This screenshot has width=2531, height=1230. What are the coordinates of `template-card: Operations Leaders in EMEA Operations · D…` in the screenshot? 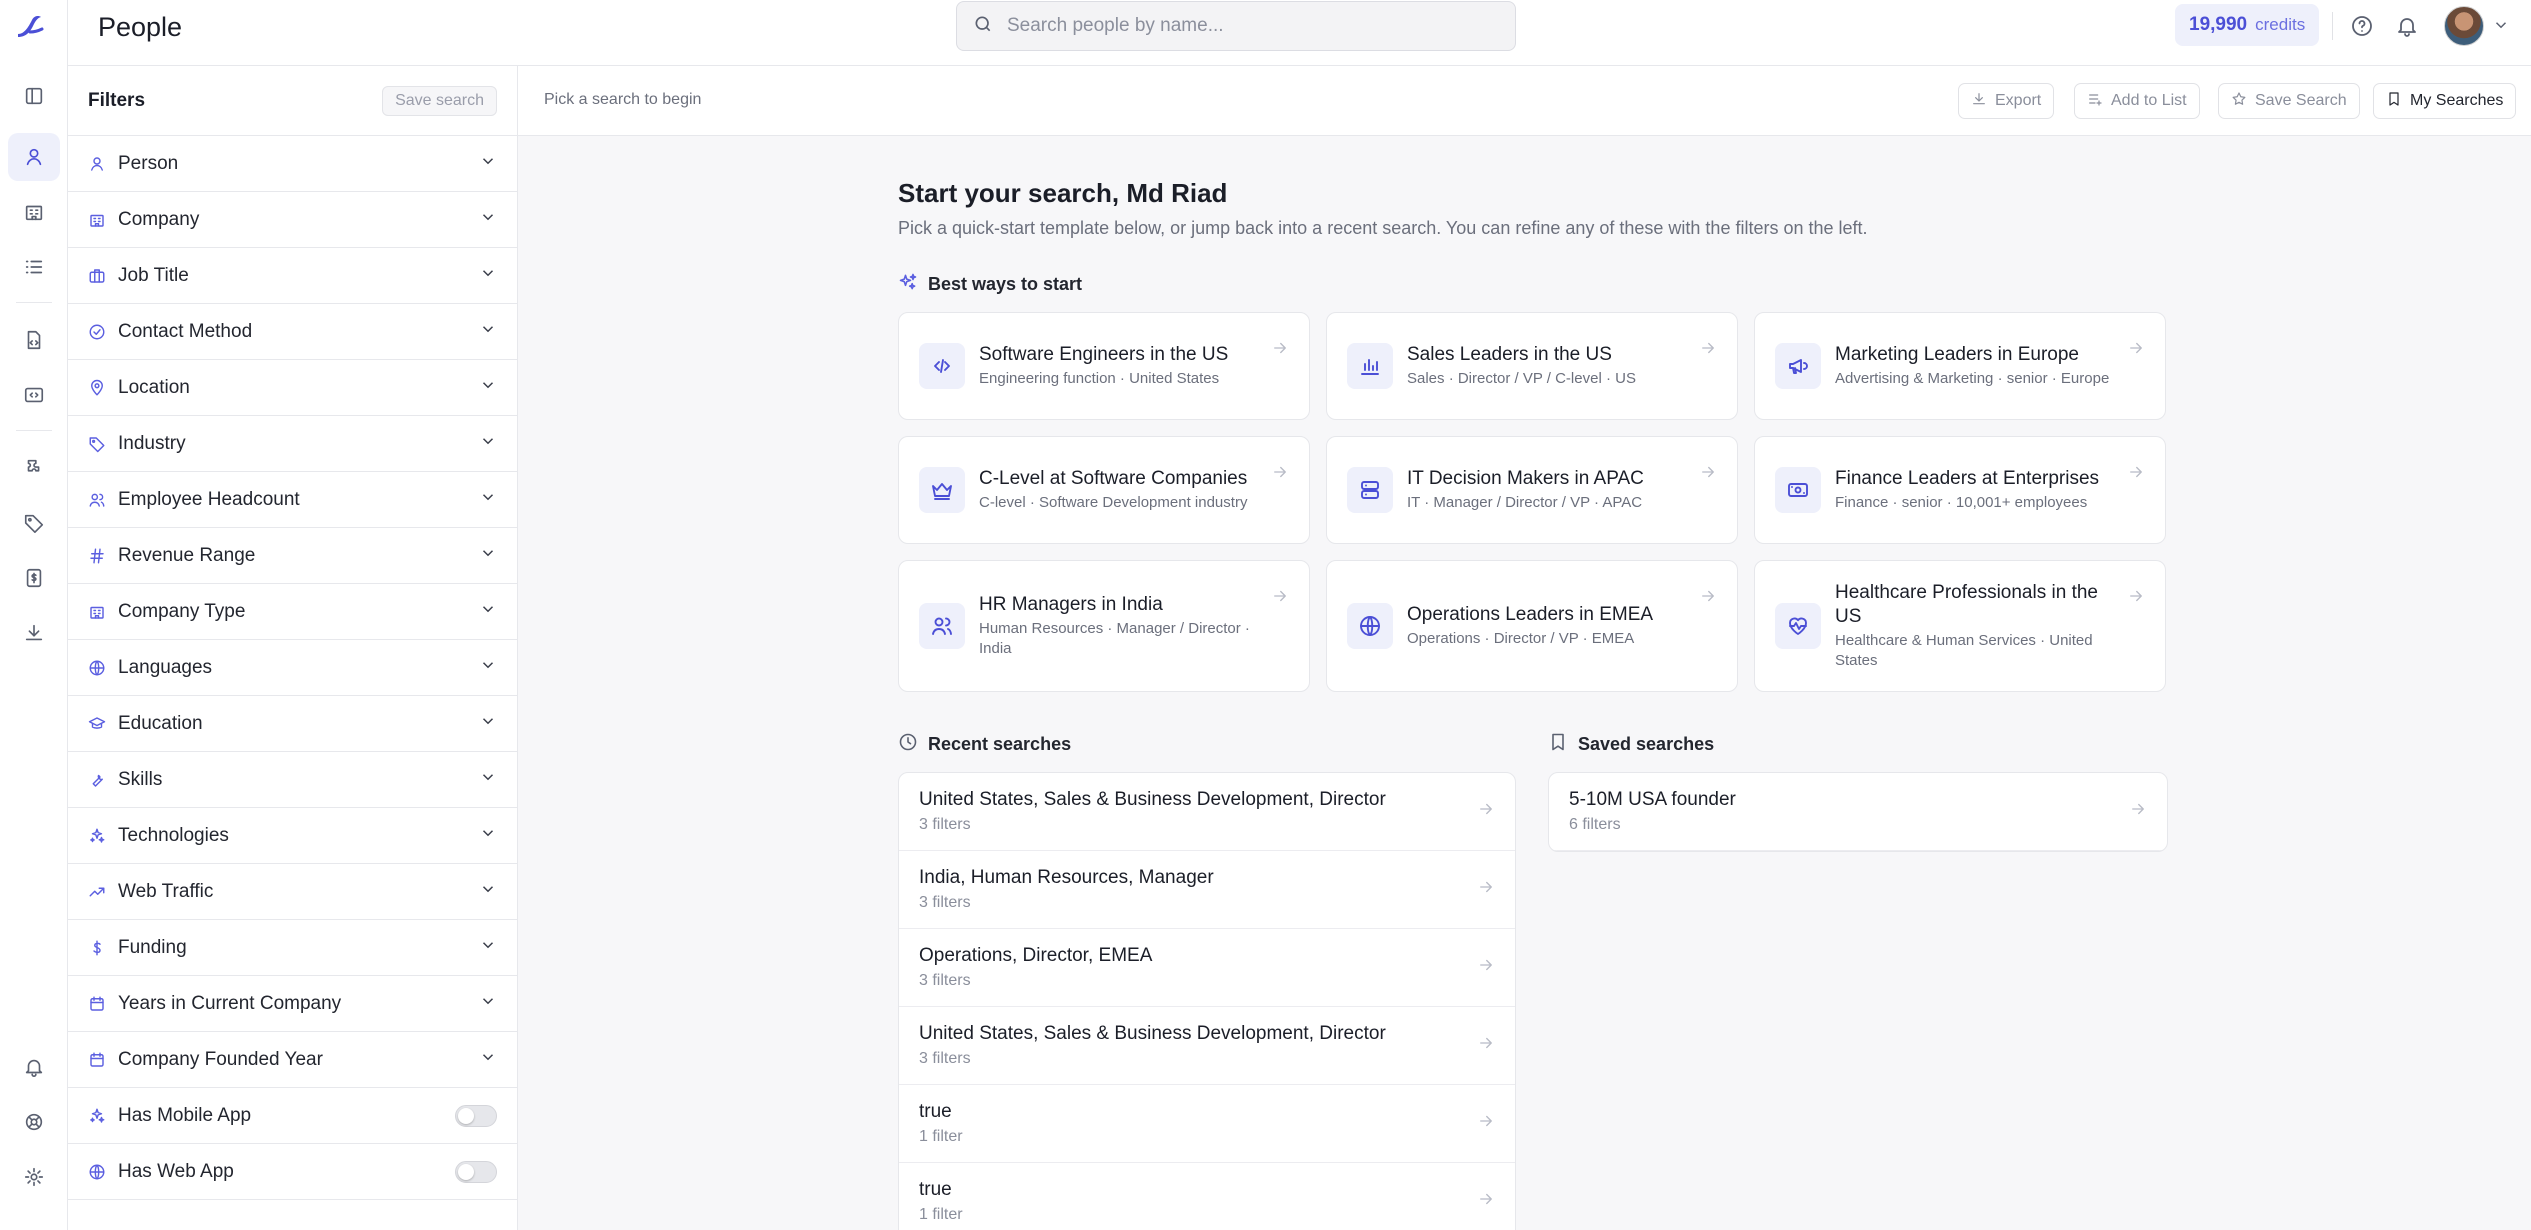 It's located at (1532, 626).